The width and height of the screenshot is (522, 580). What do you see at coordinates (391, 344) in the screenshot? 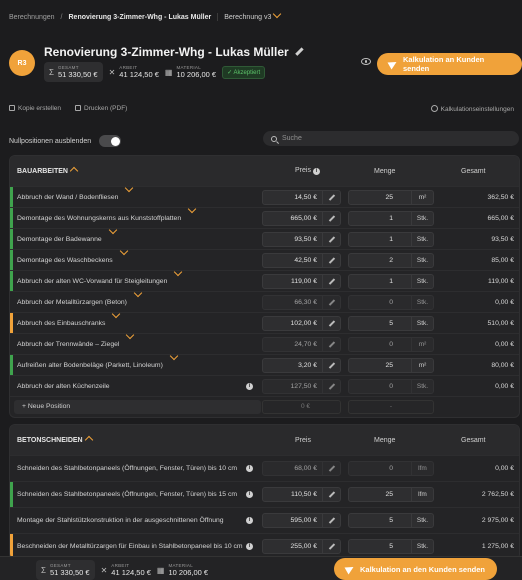
I see `quantity-field: 0 m²` at bounding box center [391, 344].